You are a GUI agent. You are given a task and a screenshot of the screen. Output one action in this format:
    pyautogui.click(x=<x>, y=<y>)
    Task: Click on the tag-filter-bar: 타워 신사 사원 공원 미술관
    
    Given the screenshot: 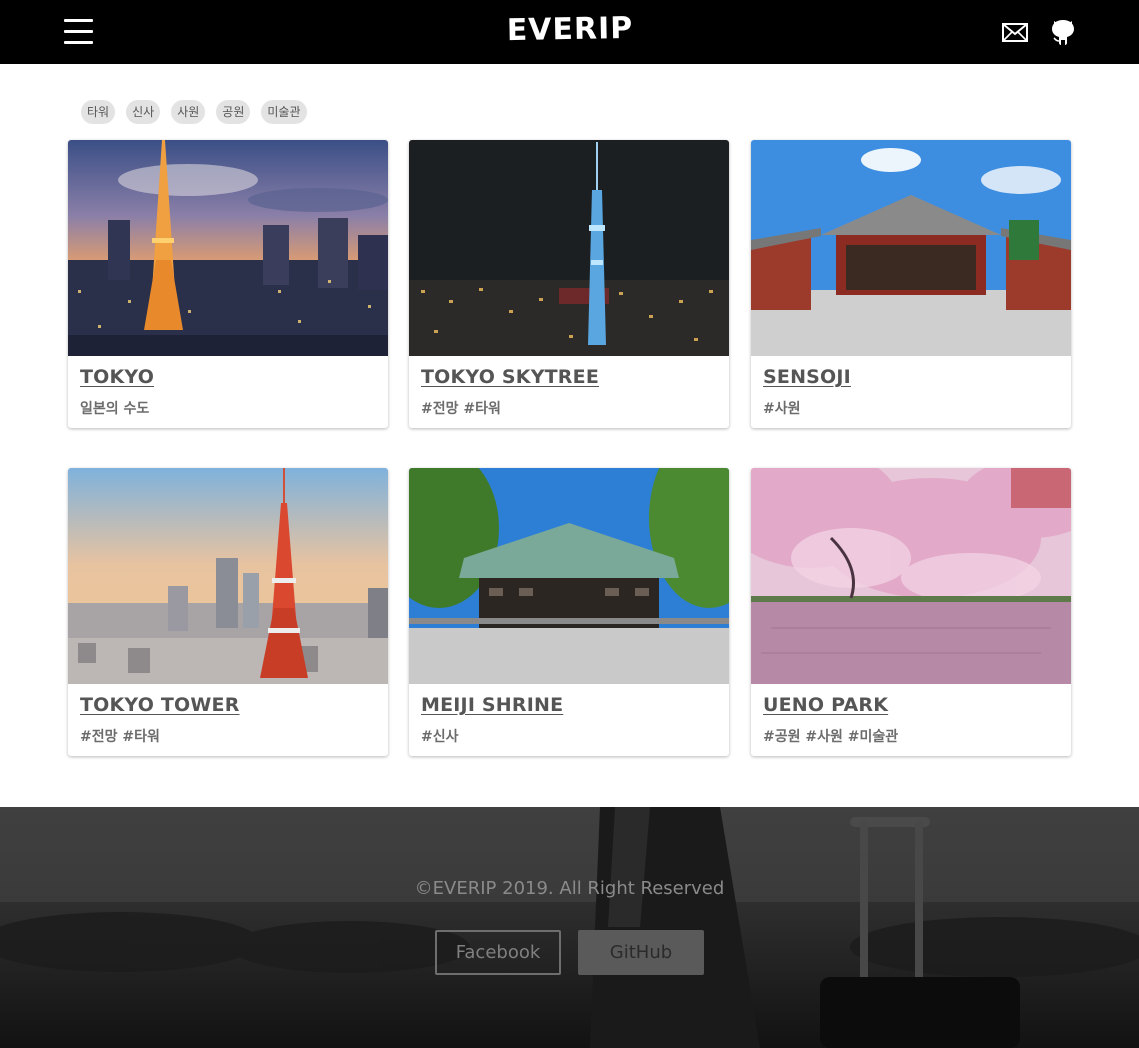 What is the action you would take?
    pyautogui.click(x=199, y=112)
    